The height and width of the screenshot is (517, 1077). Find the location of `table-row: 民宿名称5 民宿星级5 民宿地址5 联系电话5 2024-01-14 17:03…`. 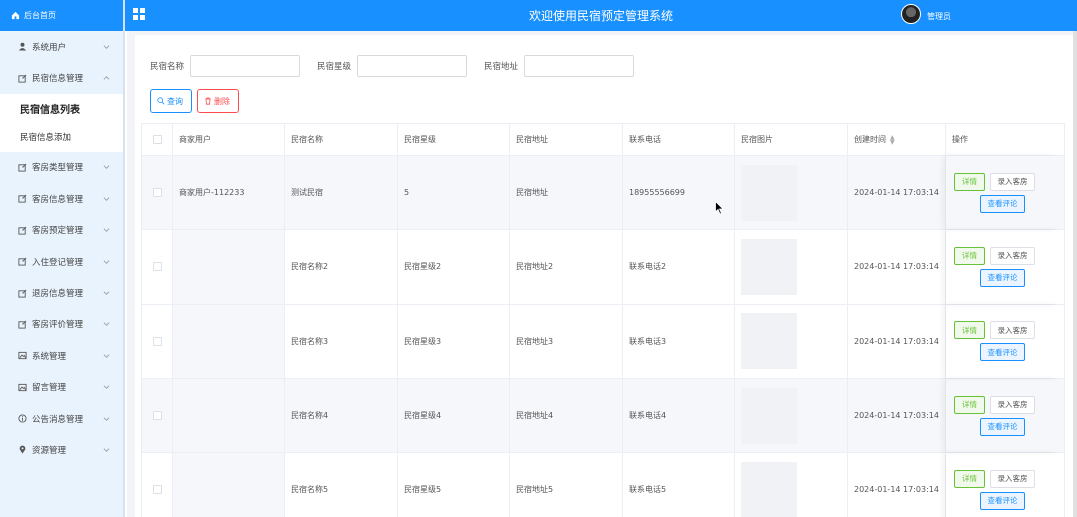

table-row: 民宿名称5 民宿星级5 民宿地址5 联系电话5 2024-01-14 17:03… is located at coordinates (603, 485).